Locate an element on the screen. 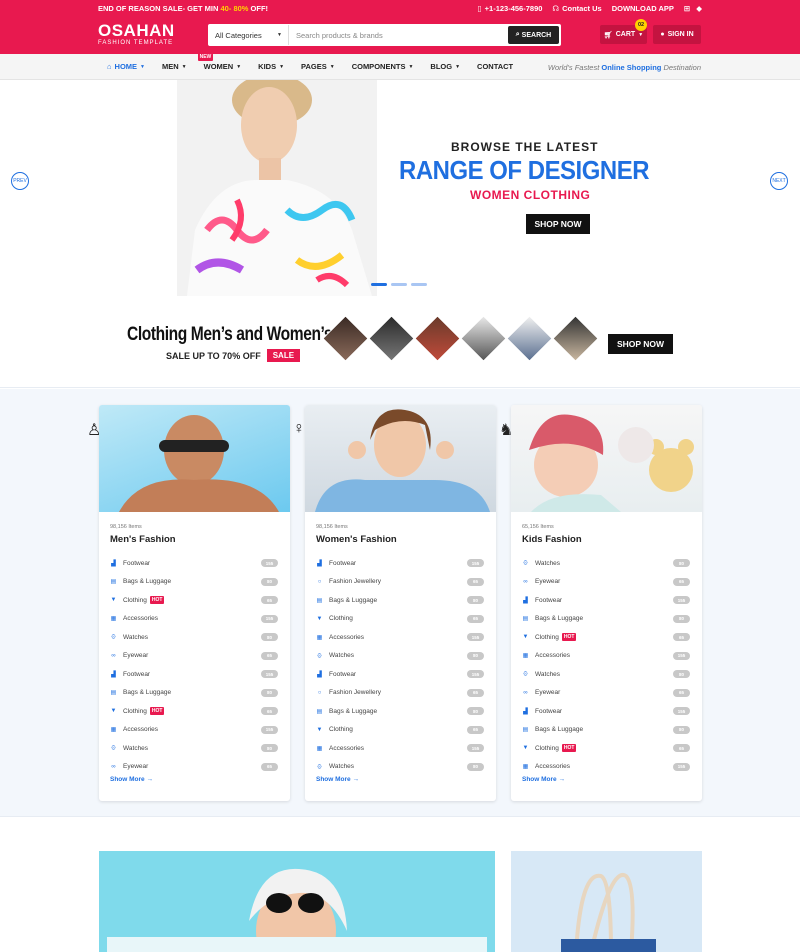  men-category-image is located at coordinates (194, 458).